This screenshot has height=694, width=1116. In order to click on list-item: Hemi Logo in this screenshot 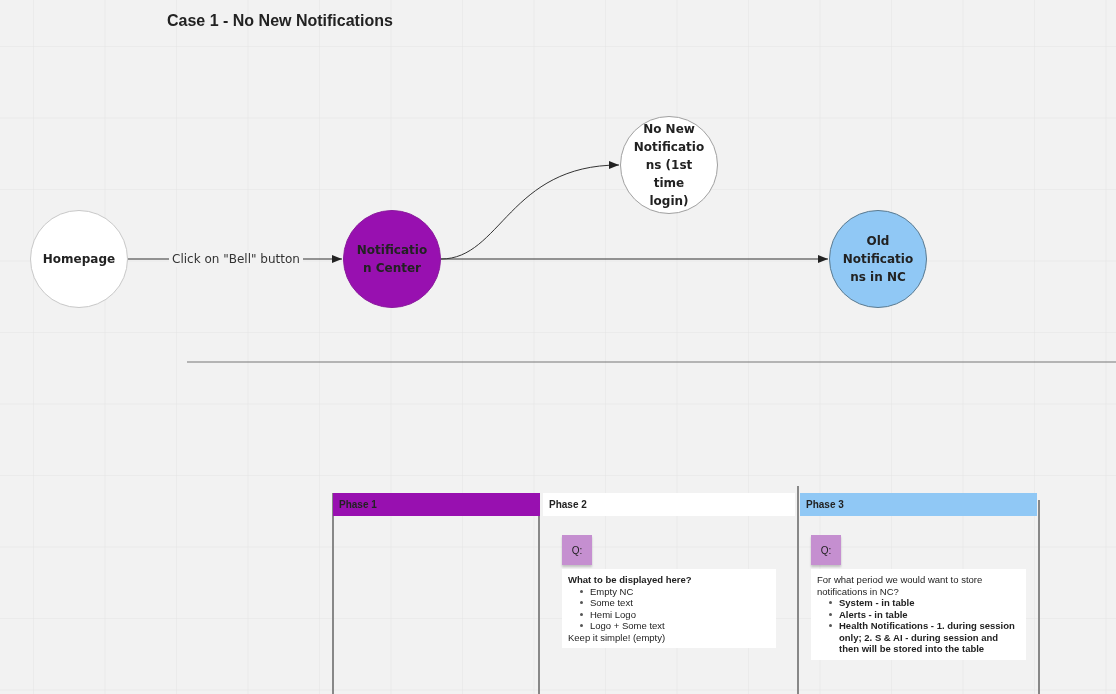, I will do `click(613, 614)`.